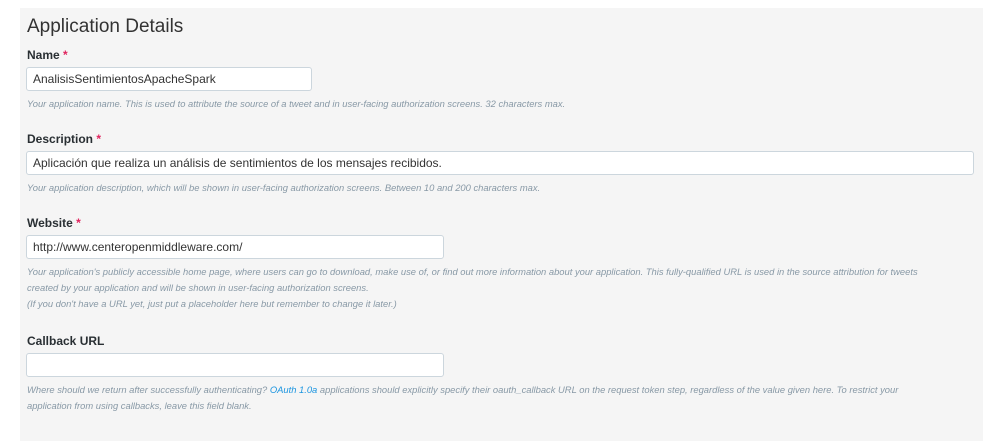  What do you see at coordinates (50, 223) in the screenshot?
I see `website-label-text: Website` at bounding box center [50, 223].